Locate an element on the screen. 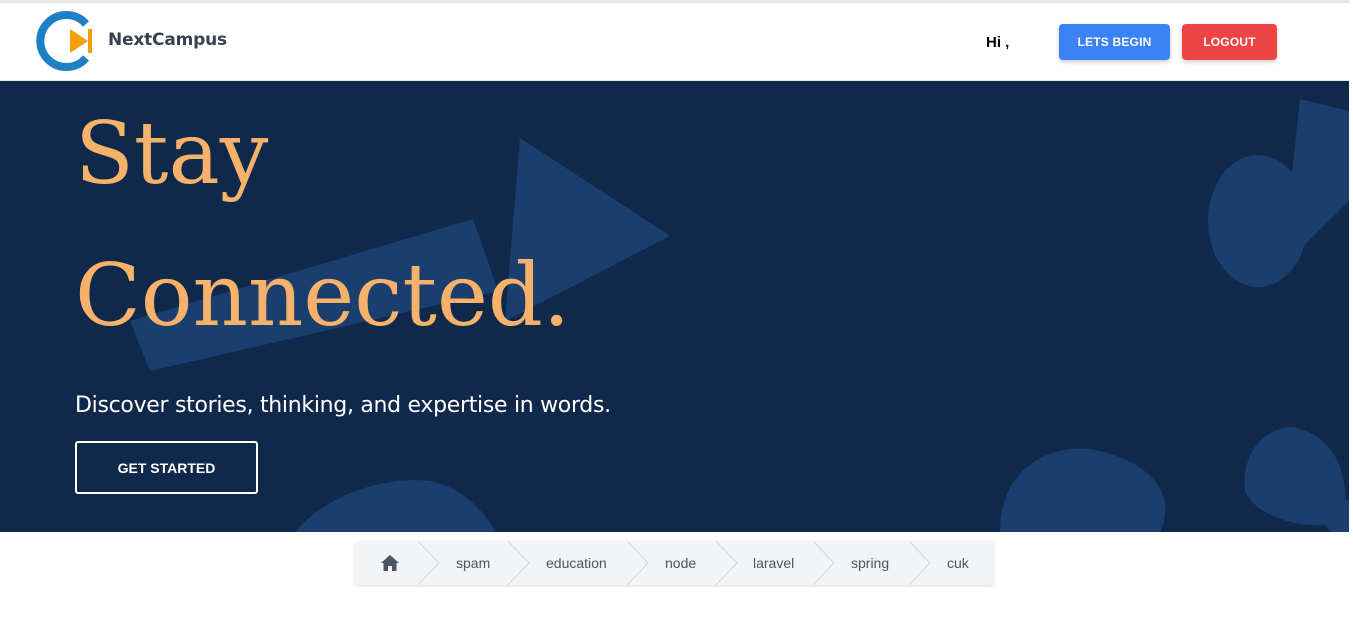 The height and width of the screenshot is (621, 1353). logout-button: LOGOUT is located at coordinates (1229, 42).